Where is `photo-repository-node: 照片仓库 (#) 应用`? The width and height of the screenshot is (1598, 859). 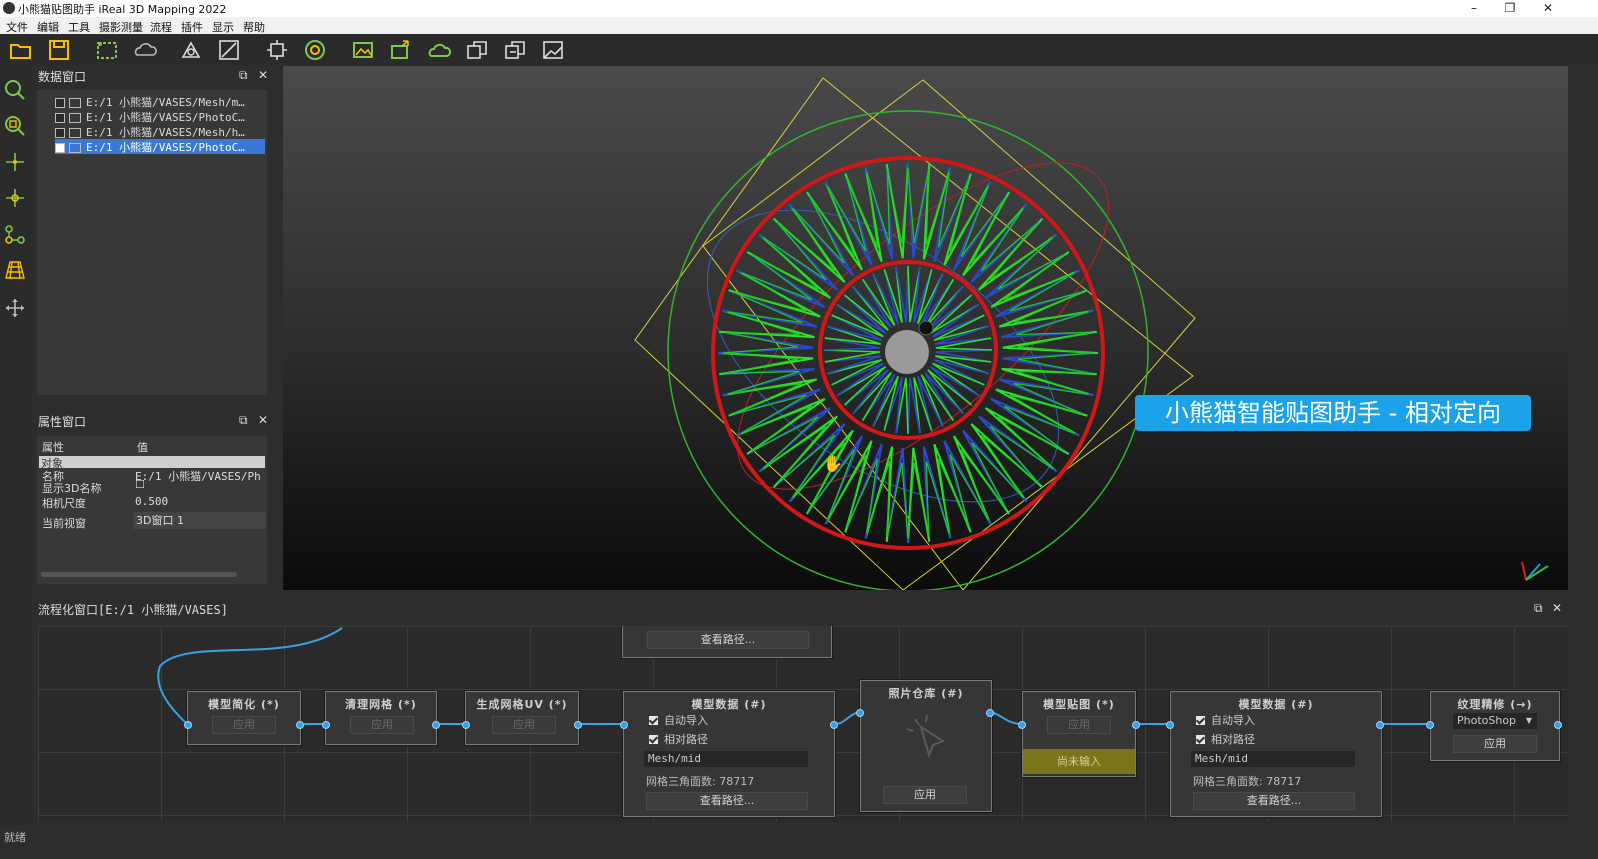 photo-repository-node: 照片仓库 (#) 应用 is located at coordinates (926, 746).